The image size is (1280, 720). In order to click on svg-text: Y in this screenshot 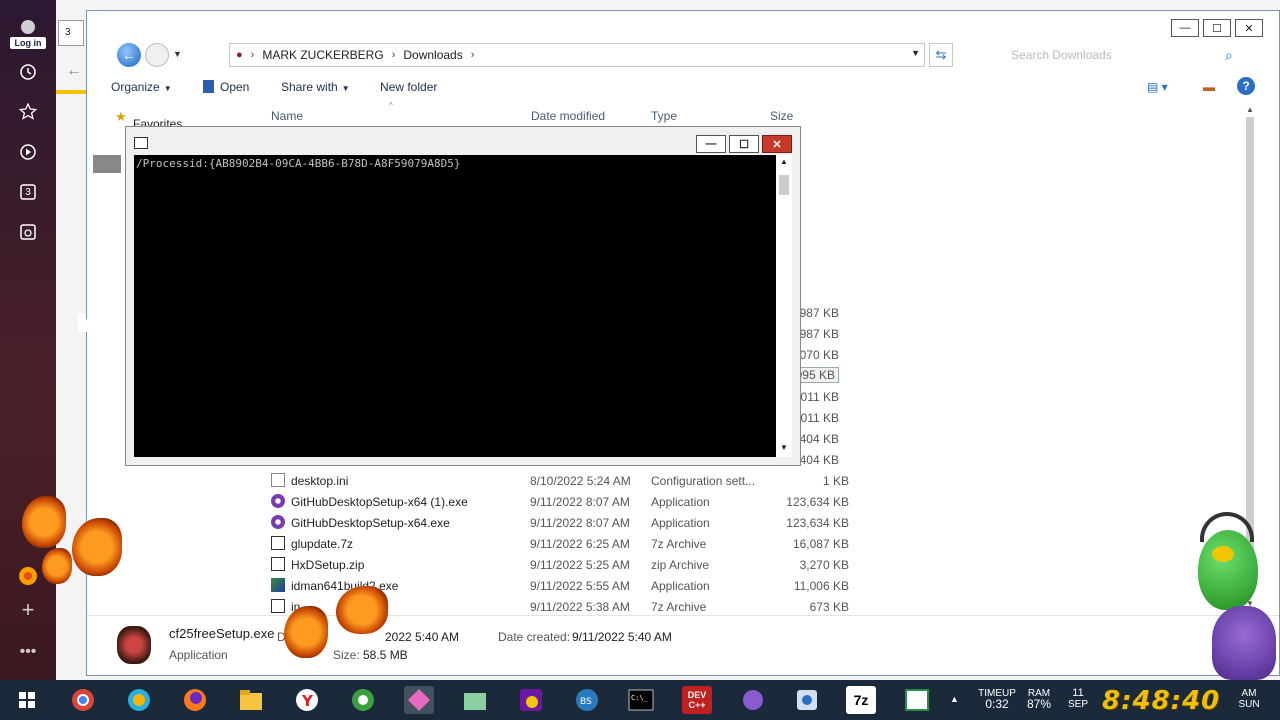, I will do `click(307, 701)`.